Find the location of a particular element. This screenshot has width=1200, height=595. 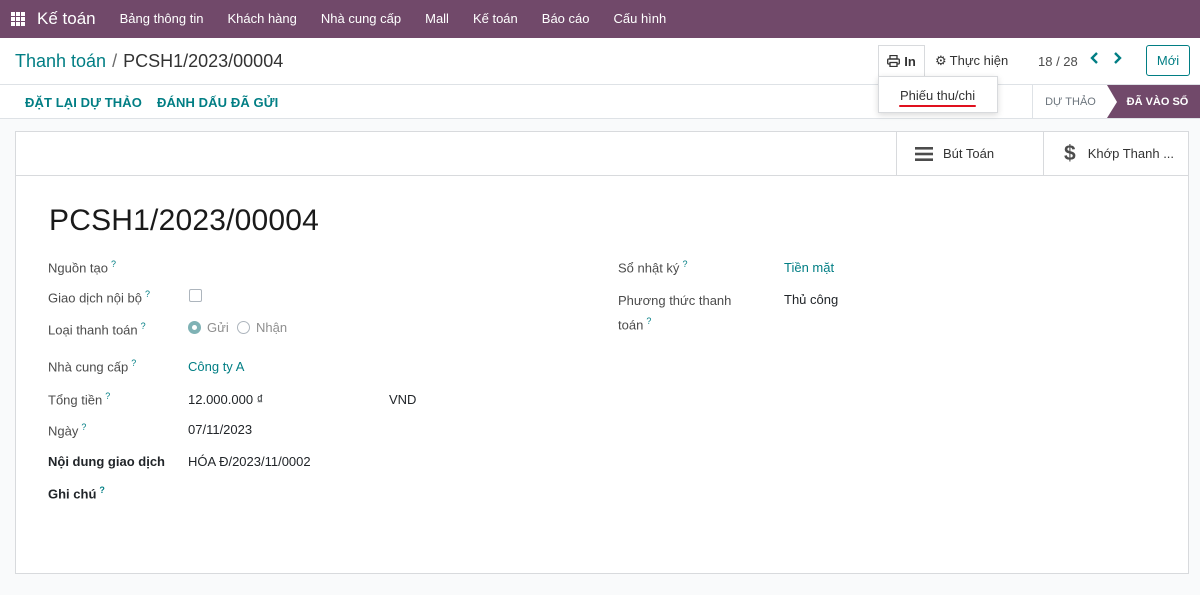

journal-label: Sổ nhật ký? is located at coordinates (652, 267).